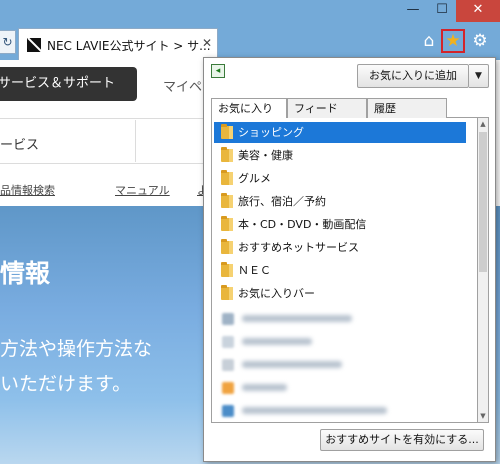 This screenshot has height=464, width=500. What do you see at coordinates (27, 190) in the screenshot?
I see `product-search-link: 品情報検索` at bounding box center [27, 190].